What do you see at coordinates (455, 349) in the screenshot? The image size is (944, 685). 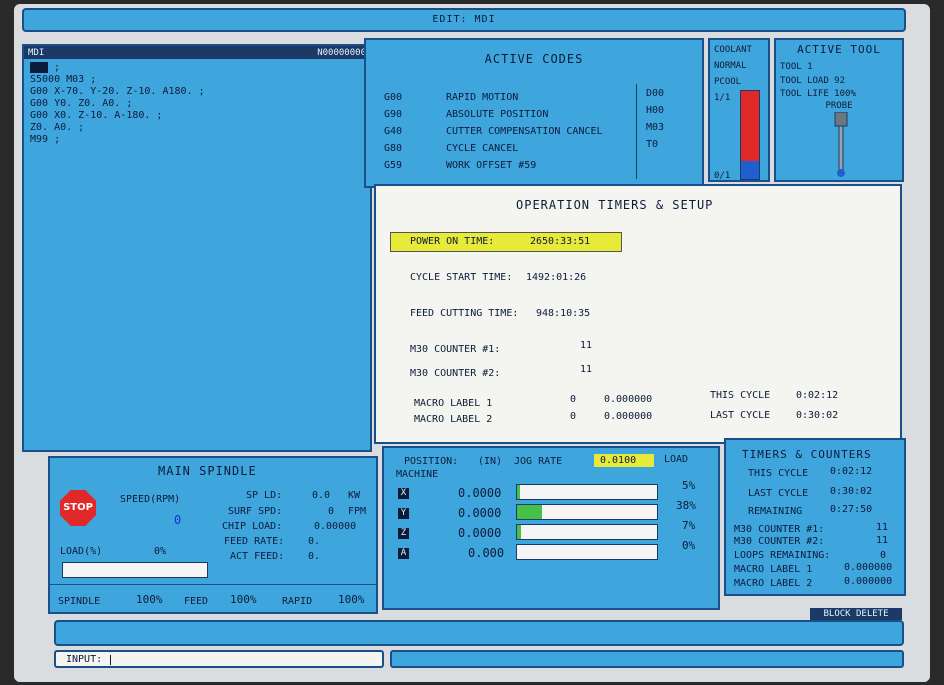 I see `m30-counter-1-label: M30 COUNTER #1:` at bounding box center [455, 349].